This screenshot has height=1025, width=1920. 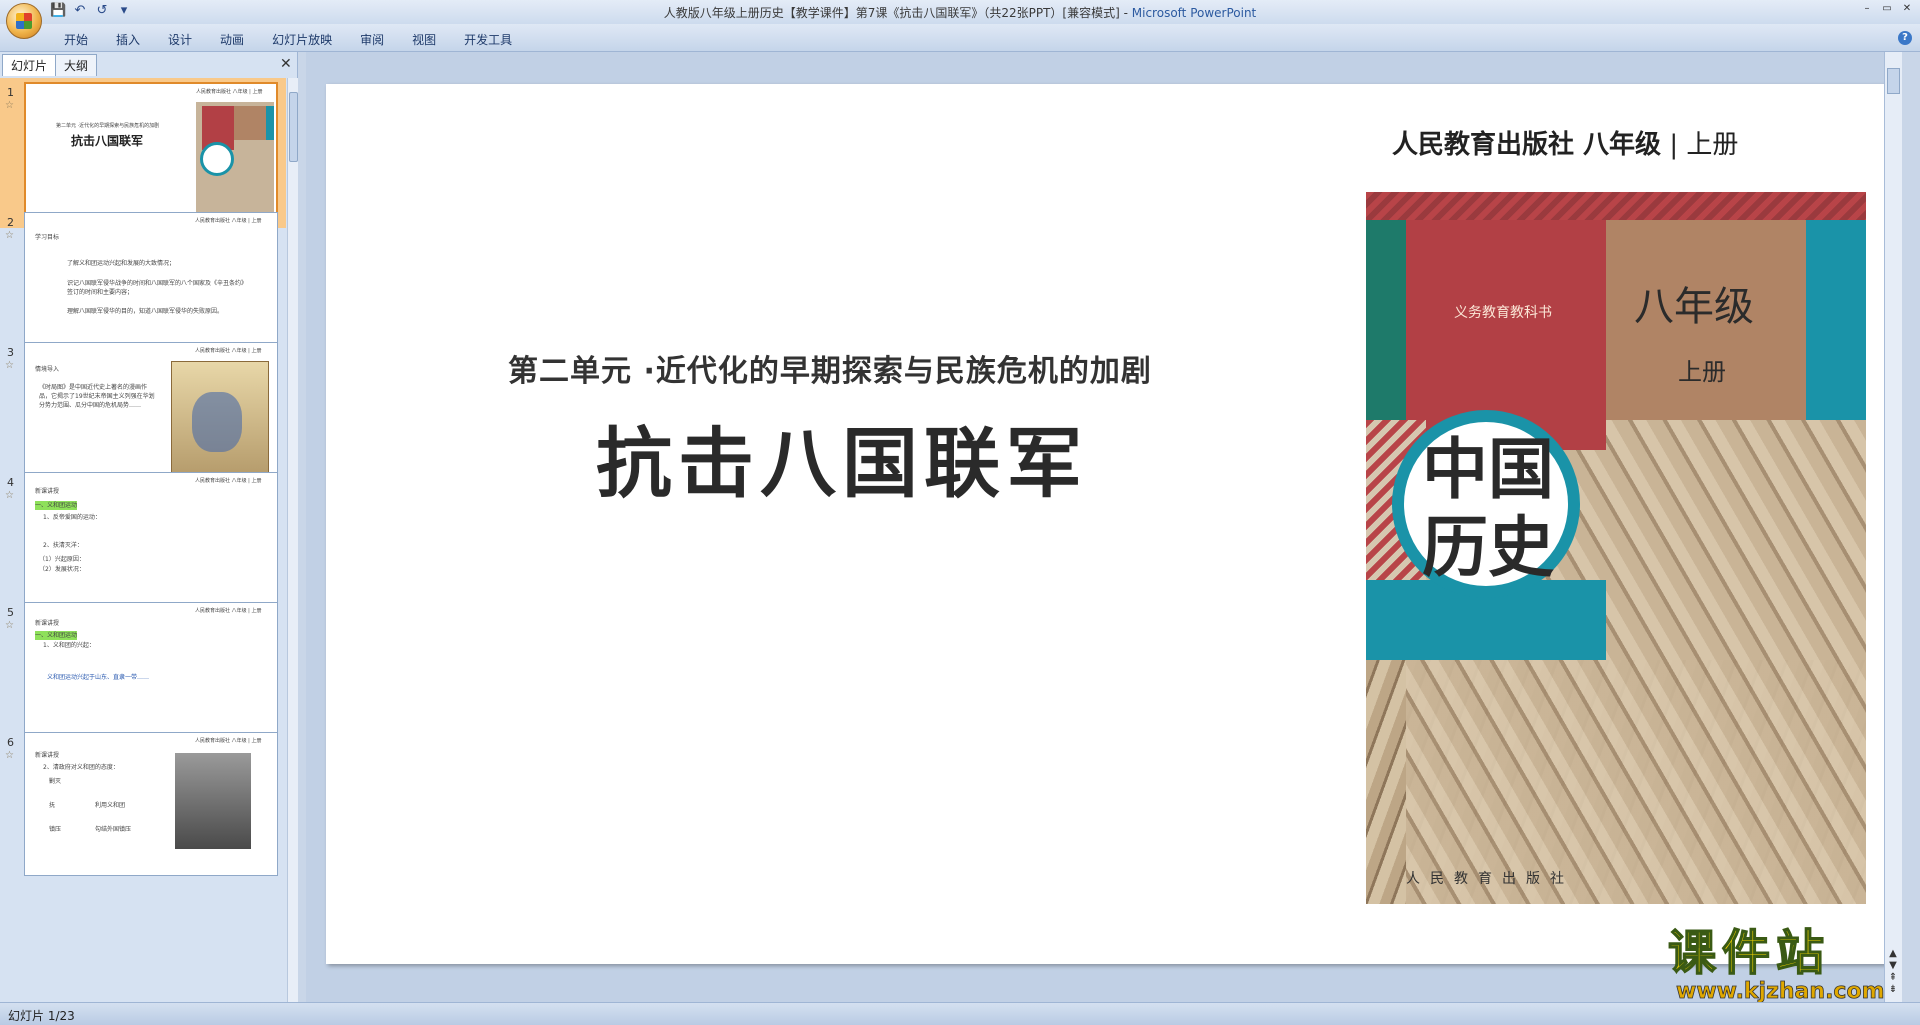 I want to click on thumb-line: （1）兴起原因：, so click(x=62, y=559).